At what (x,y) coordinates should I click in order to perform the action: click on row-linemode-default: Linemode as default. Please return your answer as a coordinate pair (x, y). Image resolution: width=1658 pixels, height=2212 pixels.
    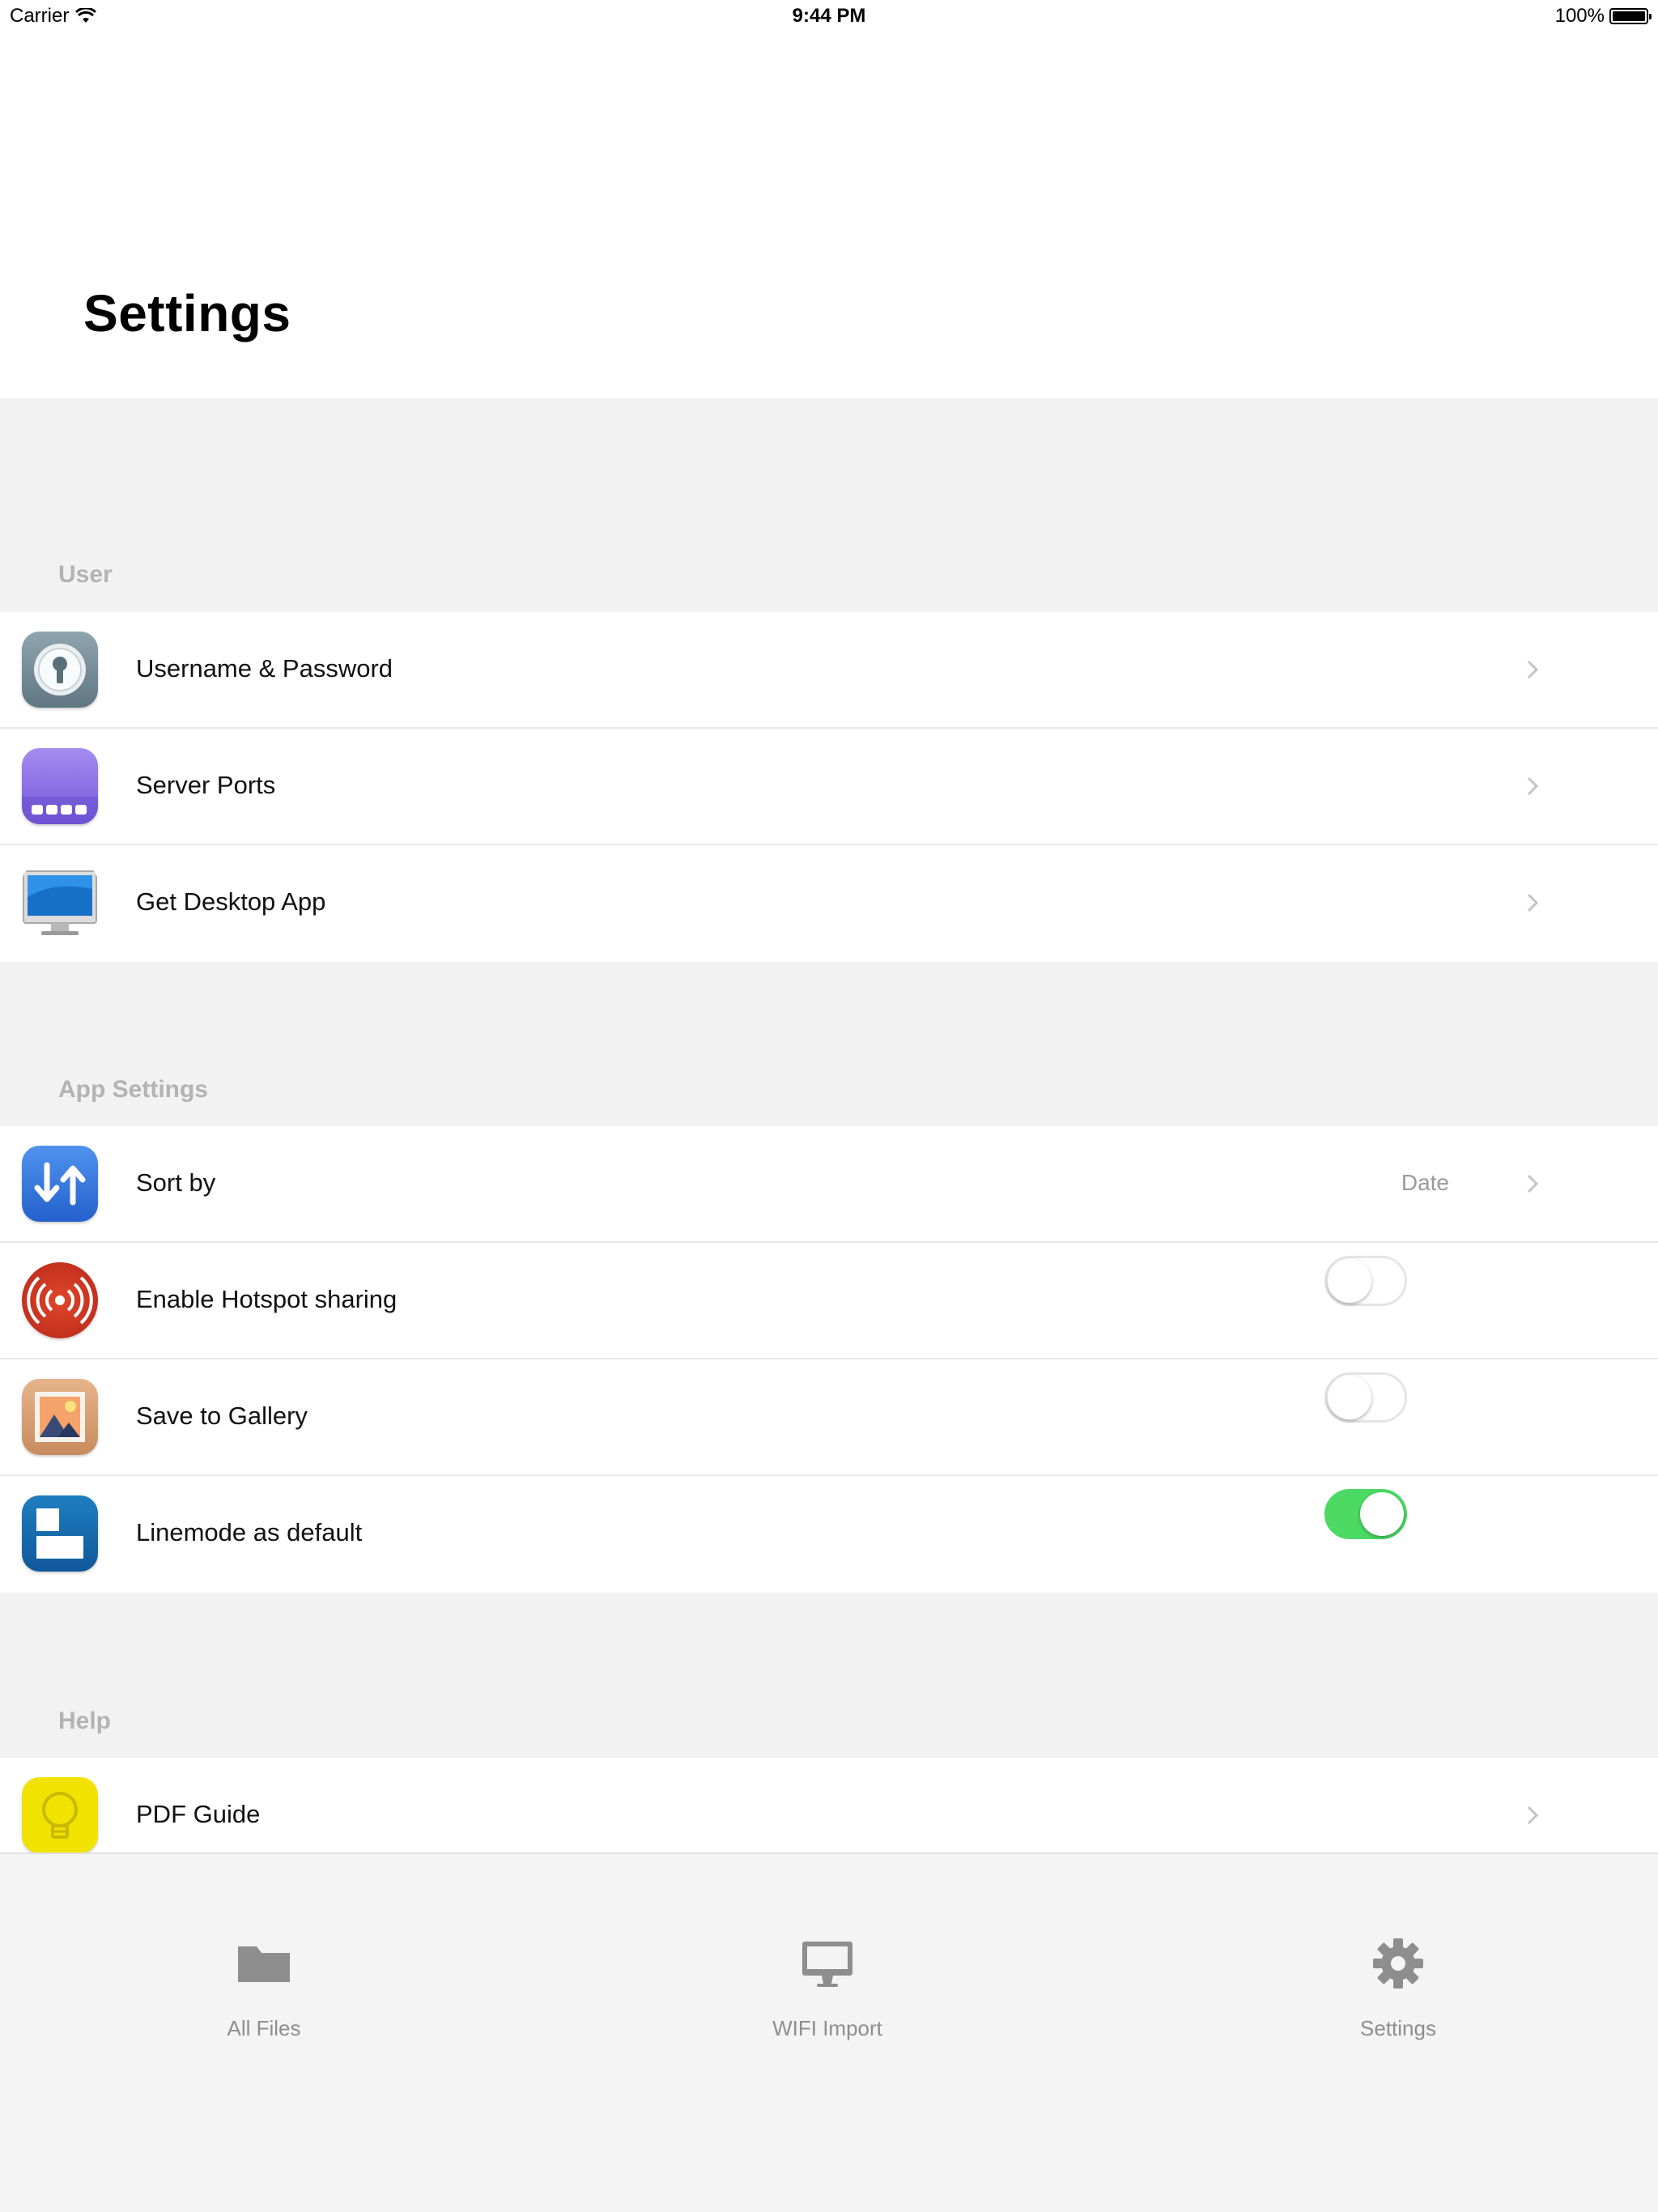
    Looking at the image, I should click on (829, 1535).